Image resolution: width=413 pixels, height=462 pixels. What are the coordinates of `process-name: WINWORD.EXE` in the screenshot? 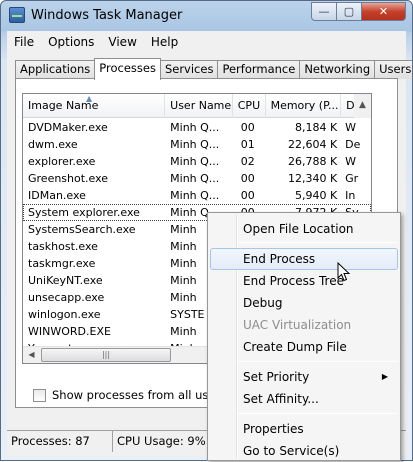 It's located at (69, 331).